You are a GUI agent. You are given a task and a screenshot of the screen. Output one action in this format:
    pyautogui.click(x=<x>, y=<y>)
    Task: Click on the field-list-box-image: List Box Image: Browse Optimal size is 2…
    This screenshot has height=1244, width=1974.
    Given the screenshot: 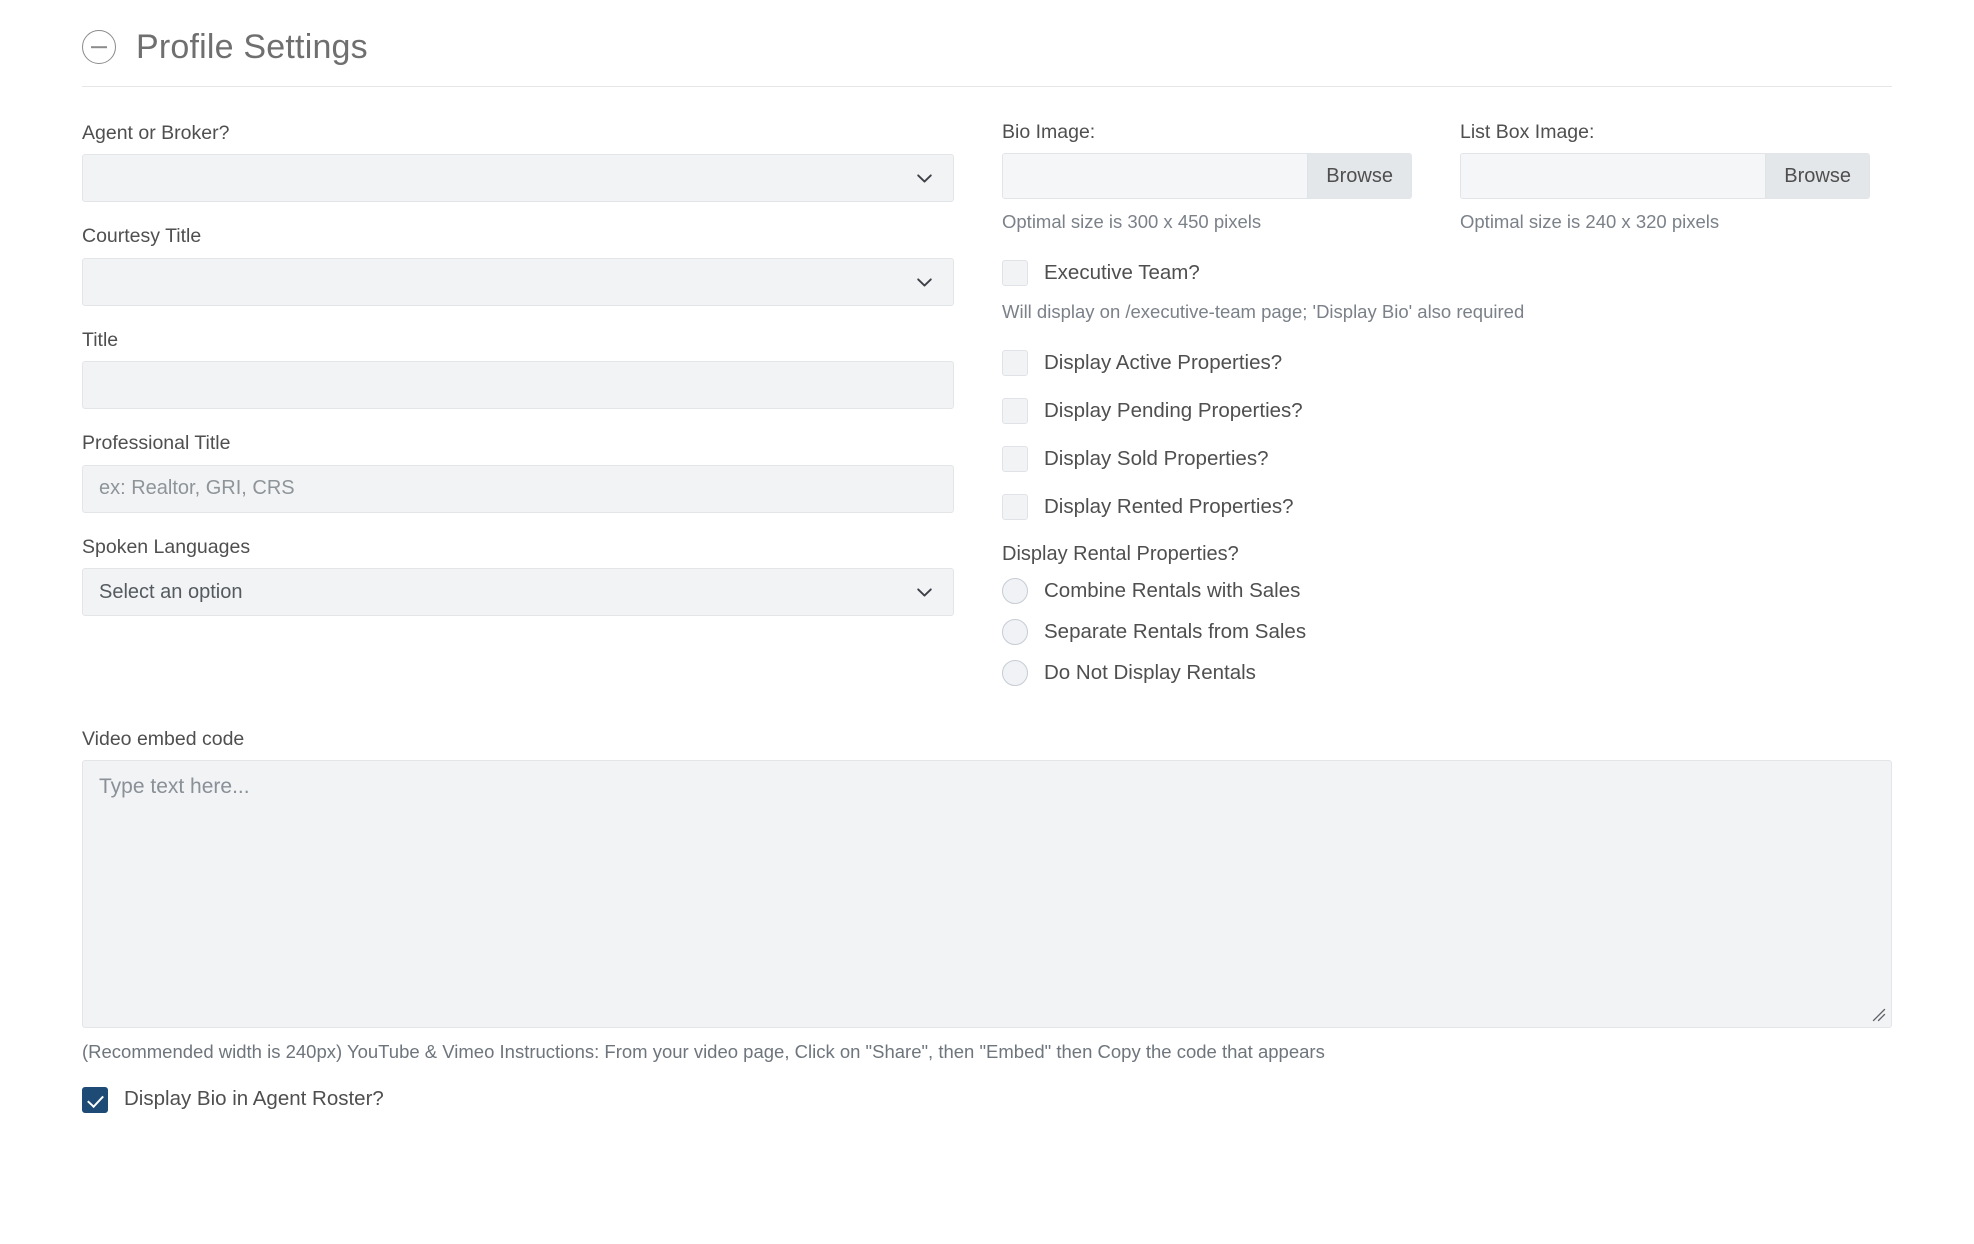 What is the action you would take?
    pyautogui.click(x=1665, y=177)
    